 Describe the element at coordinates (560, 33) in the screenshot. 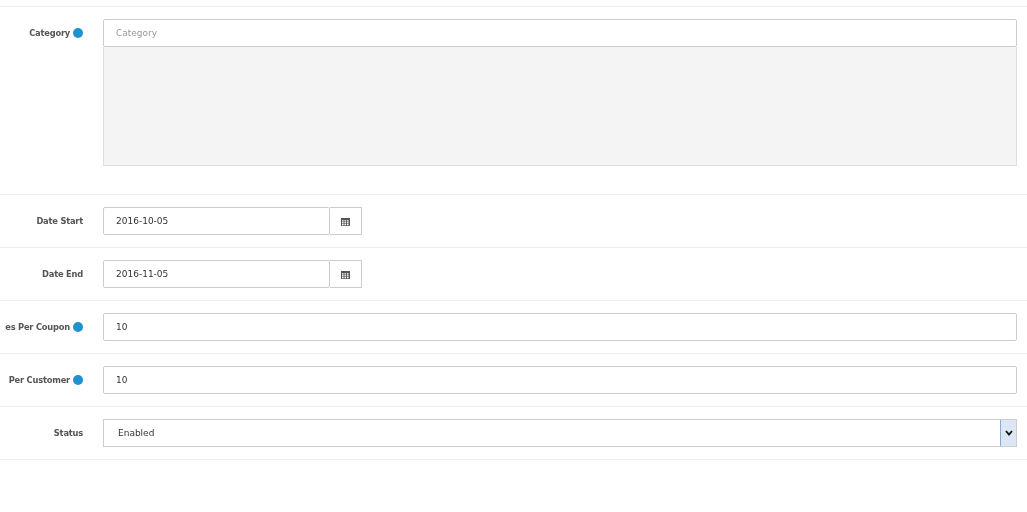

I see `category-input: Category` at that location.